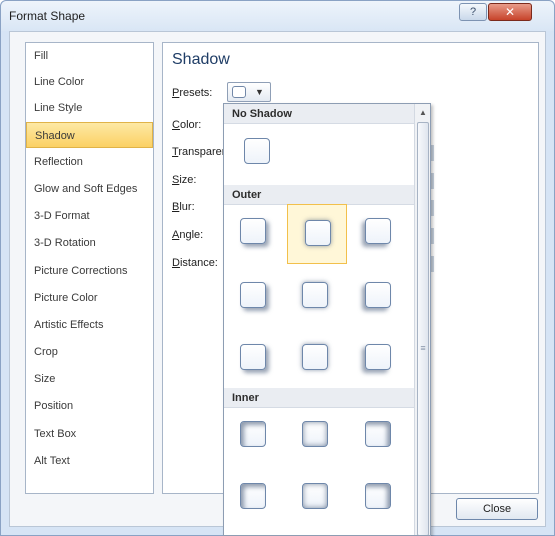  I want to click on preset-no-shadow, so click(255, 149).